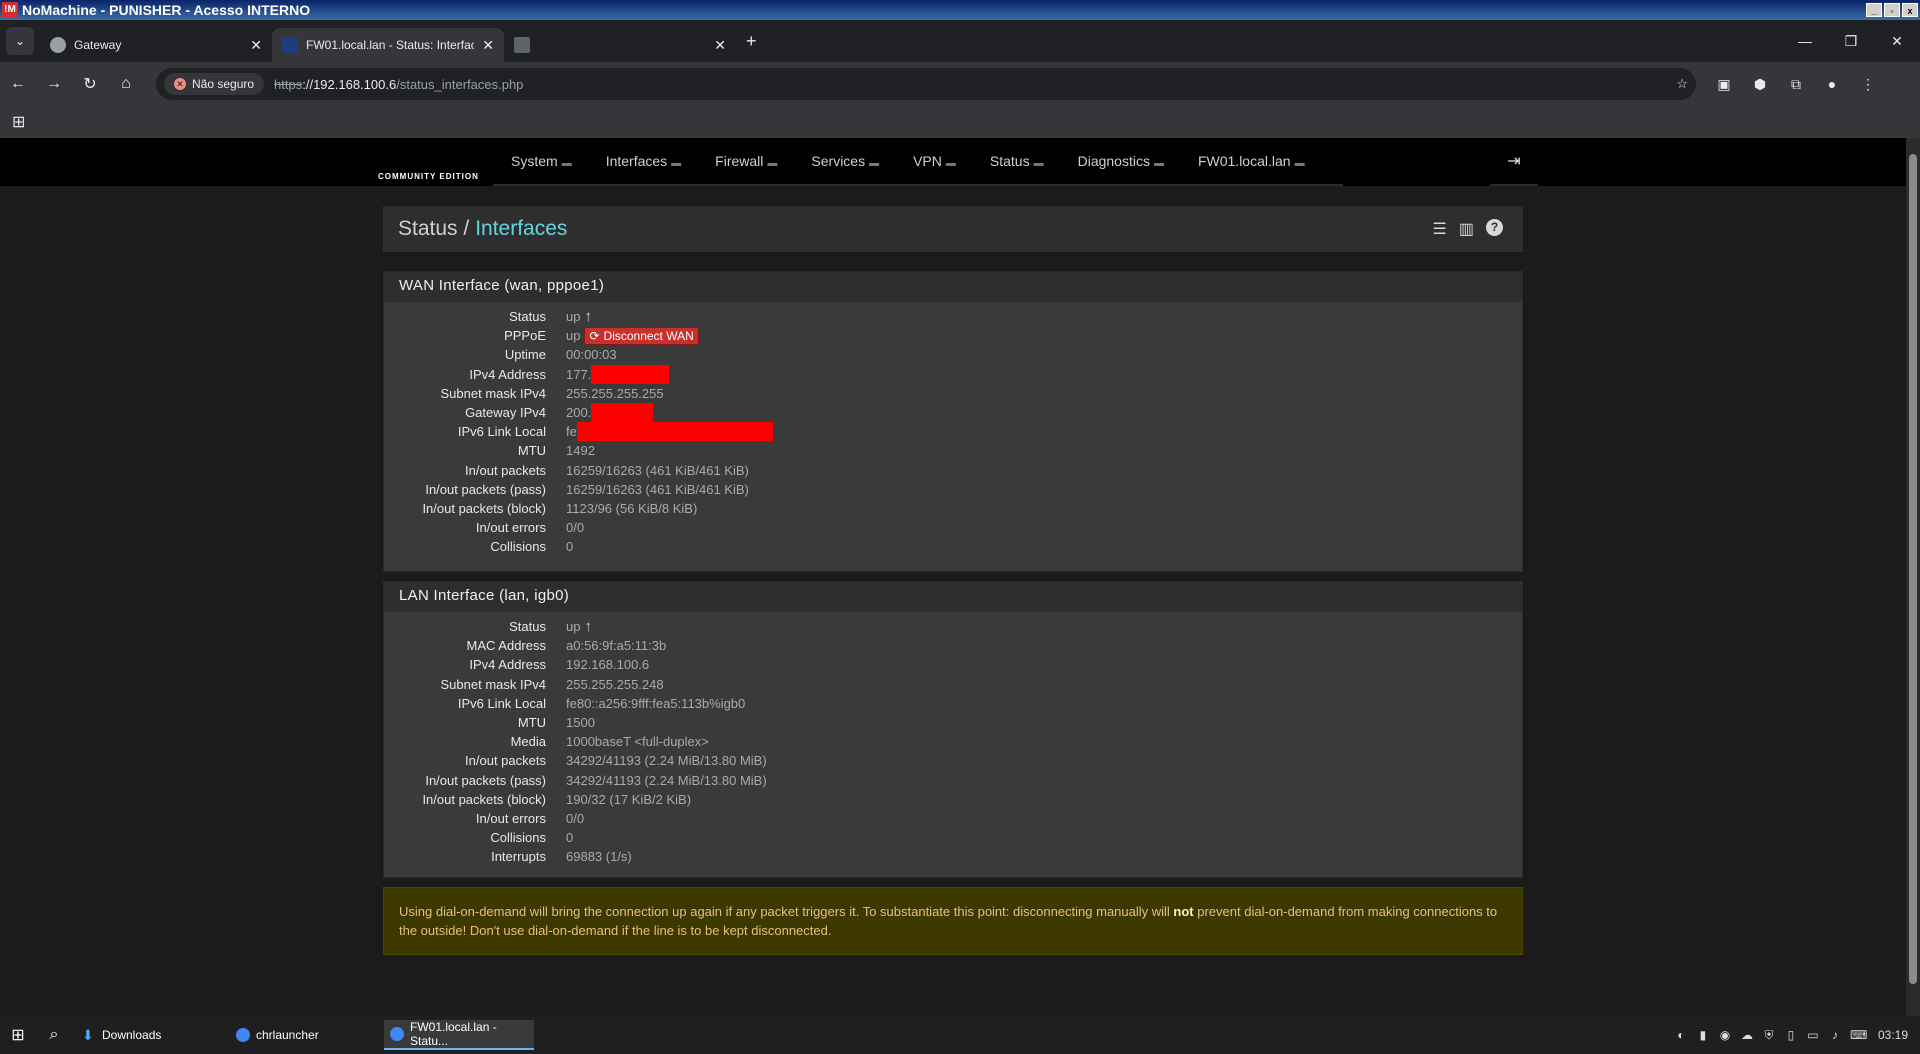  What do you see at coordinates (620, 45) in the screenshot?
I see `tab-blank: ✕` at bounding box center [620, 45].